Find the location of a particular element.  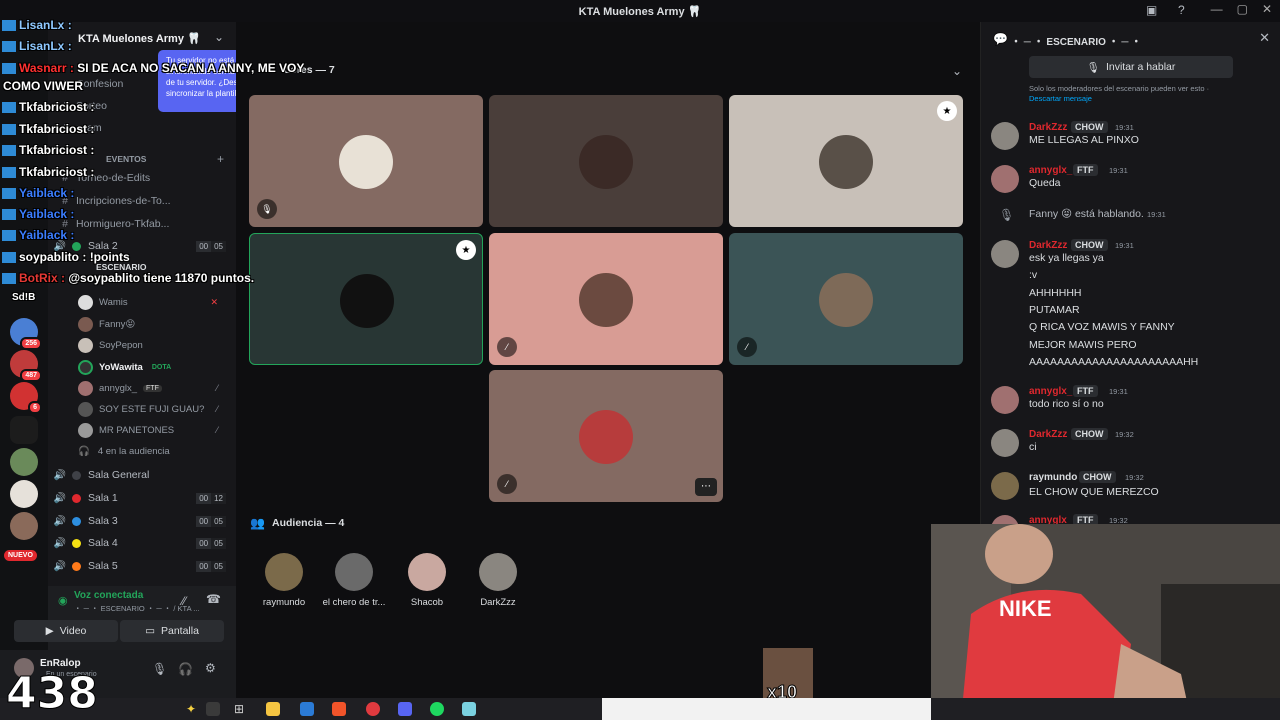

discord-icon is located at coordinates (405, 709).